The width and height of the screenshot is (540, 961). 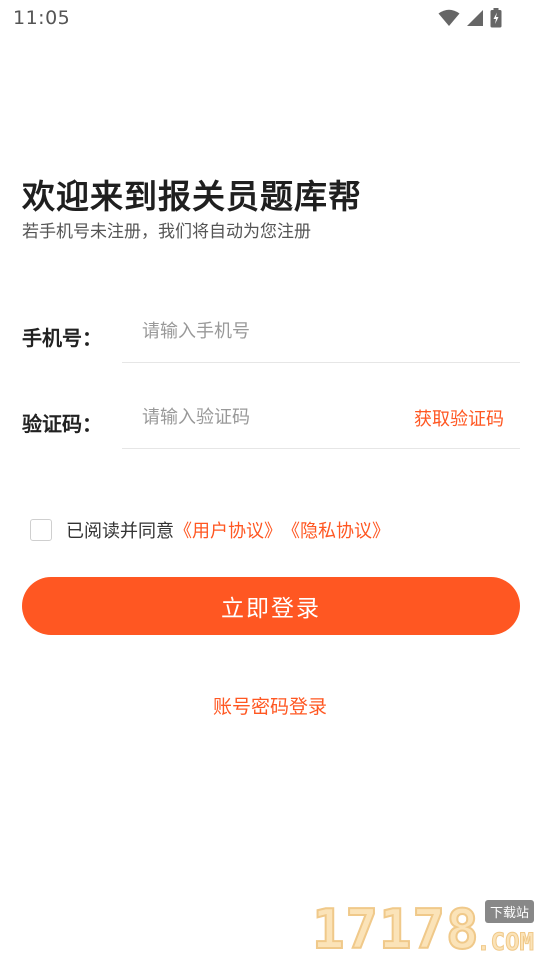 I want to click on password-login-link: 账号密码登录, so click(x=270, y=705).